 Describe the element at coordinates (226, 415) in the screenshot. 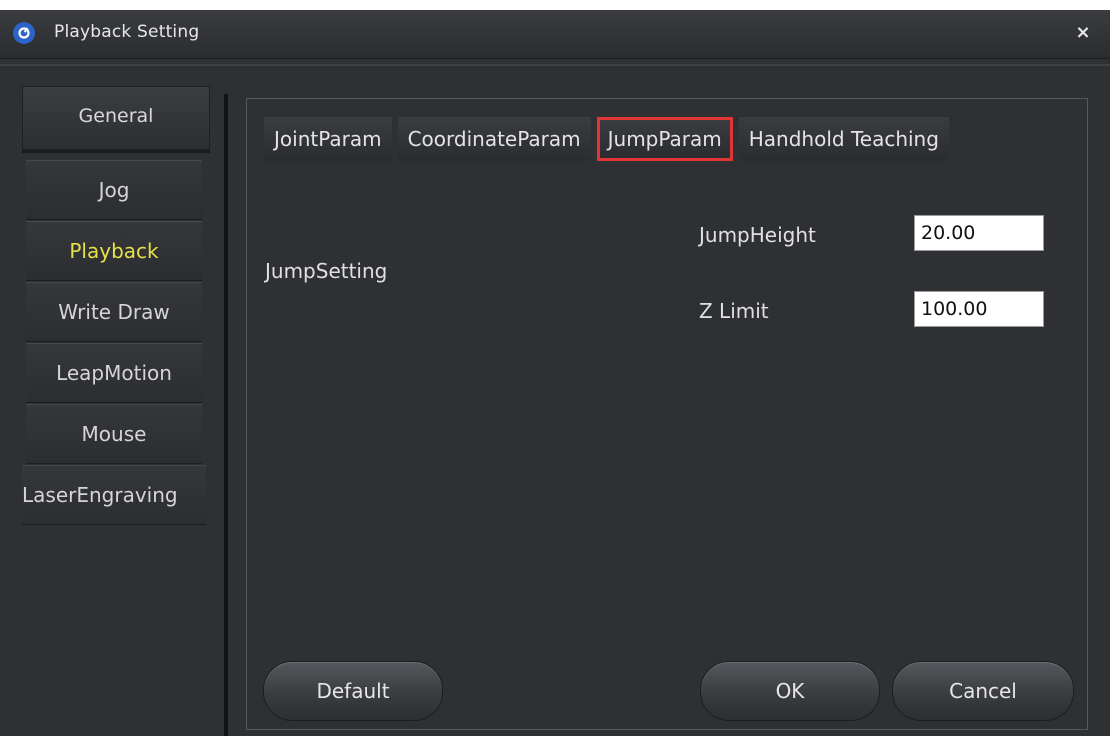

I see `sidebar-divider` at that location.